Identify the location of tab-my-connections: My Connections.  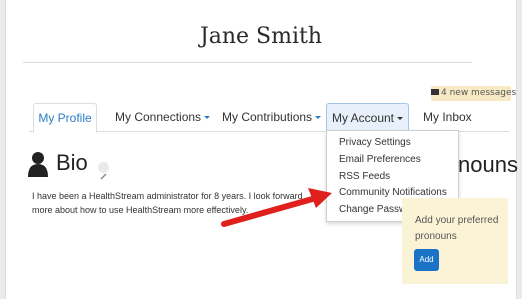
(163, 117).